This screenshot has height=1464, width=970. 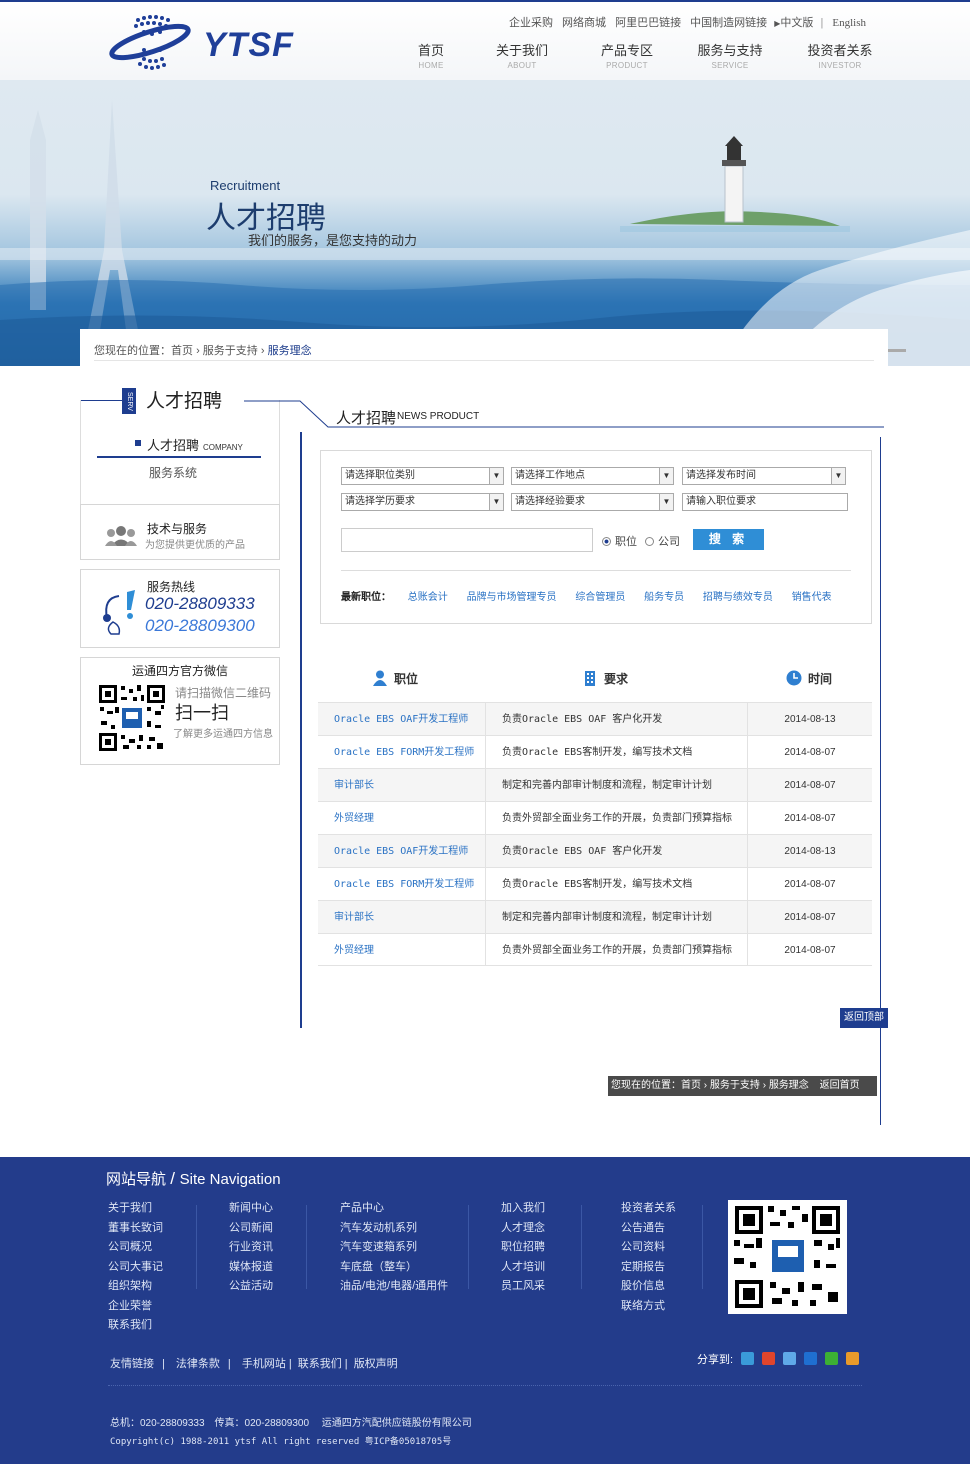 What do you see at coordinates (523, 1229) in the screenshot?
I see `footer-link: 人才理念` at bounding box center [523, 1229].